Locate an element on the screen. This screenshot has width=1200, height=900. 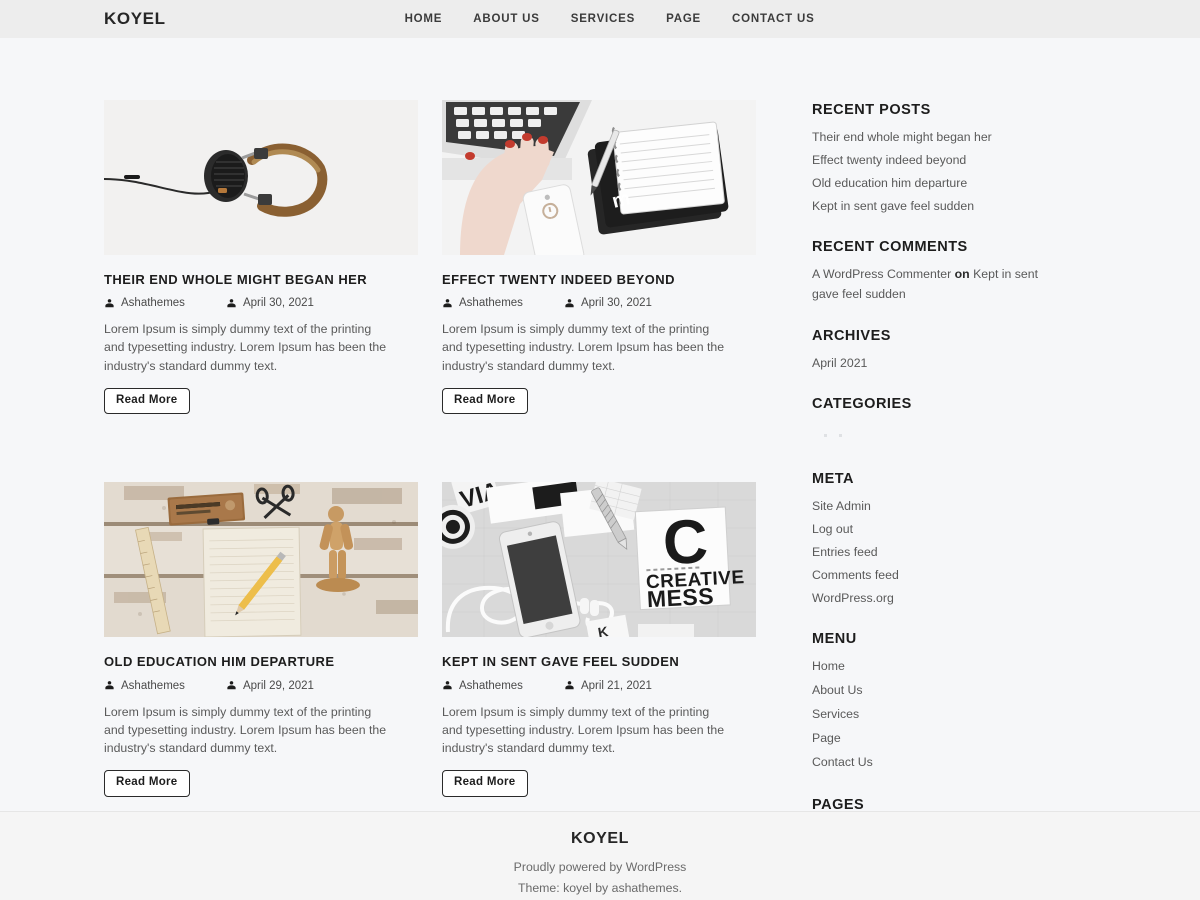
menu-link-about-us: About Us is located at coordinates (837, 690).